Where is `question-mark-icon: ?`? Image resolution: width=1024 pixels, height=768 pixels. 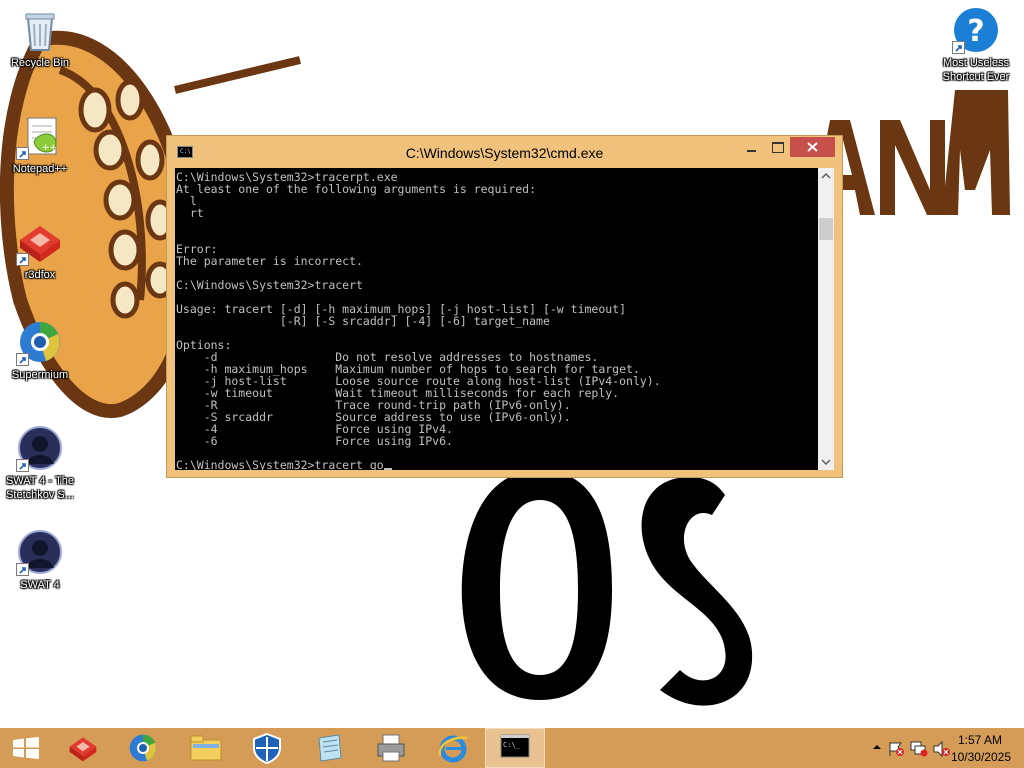 question-mark-icon: ? is located at coordinates (976, 30).